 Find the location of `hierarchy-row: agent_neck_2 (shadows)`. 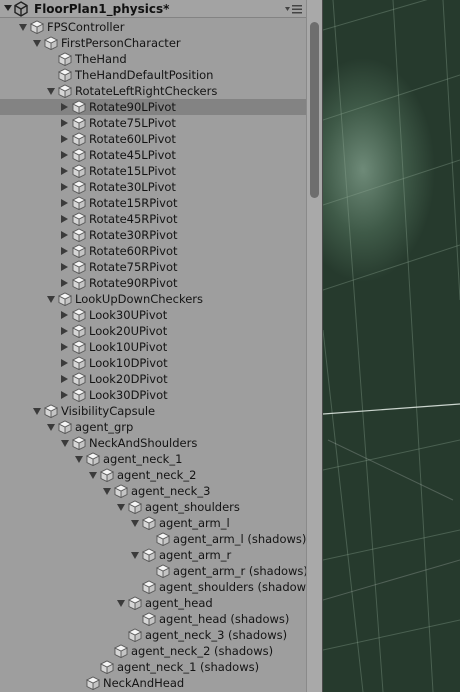

hierarchy-row: agent_neck_2 (shadows) is located at coordinates (153, 651).